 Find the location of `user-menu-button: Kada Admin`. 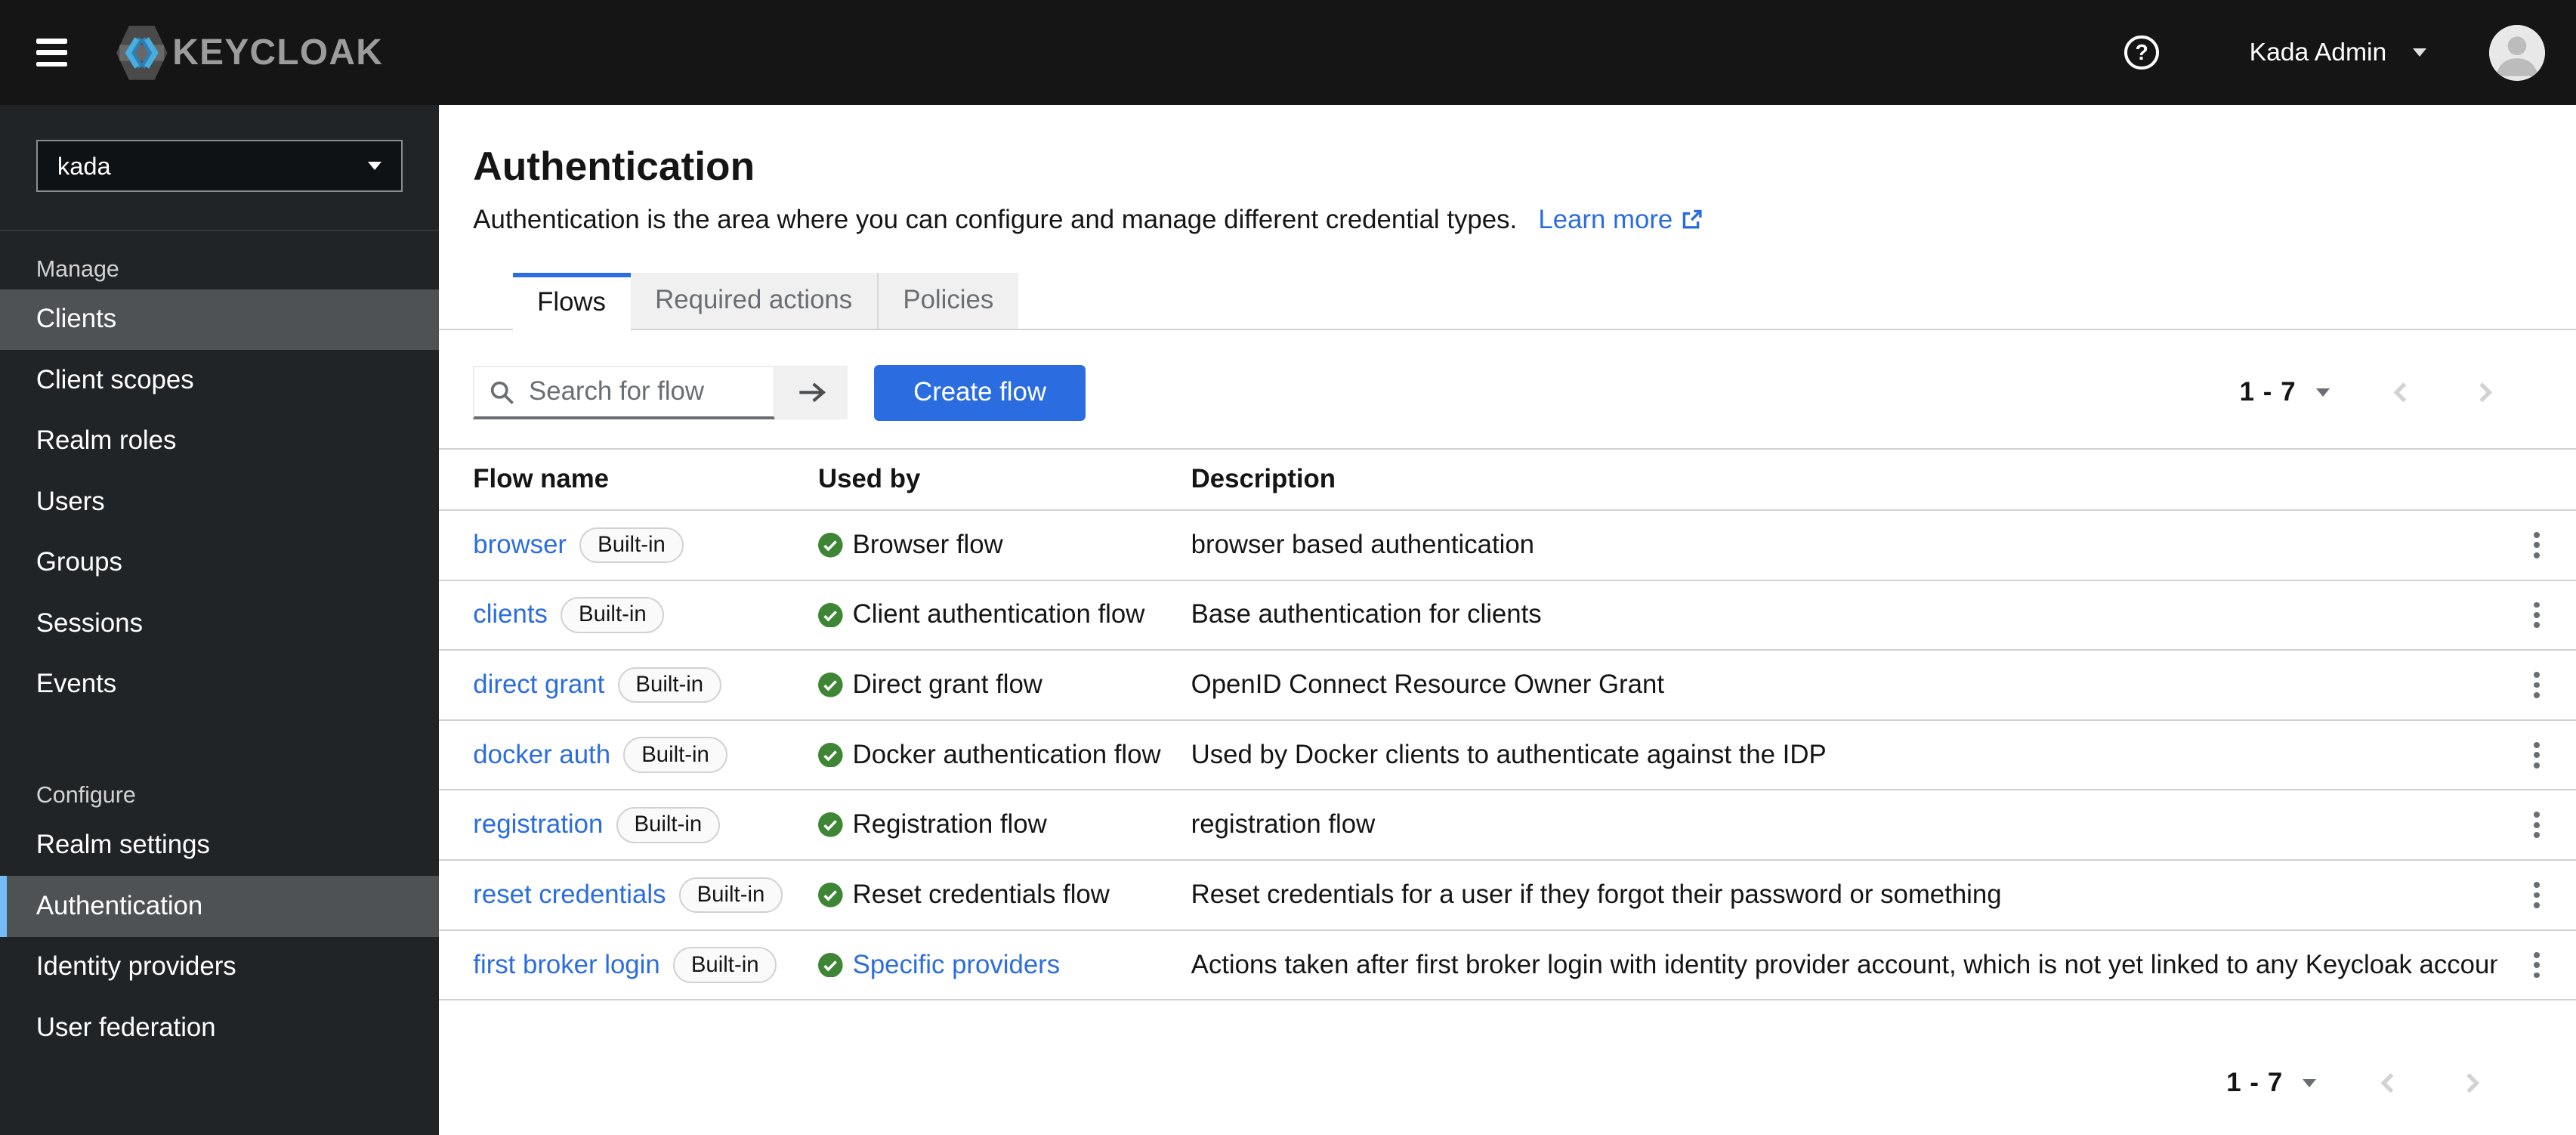

user-menu-button: Kada Admin is located at coordinates (2338, 52).